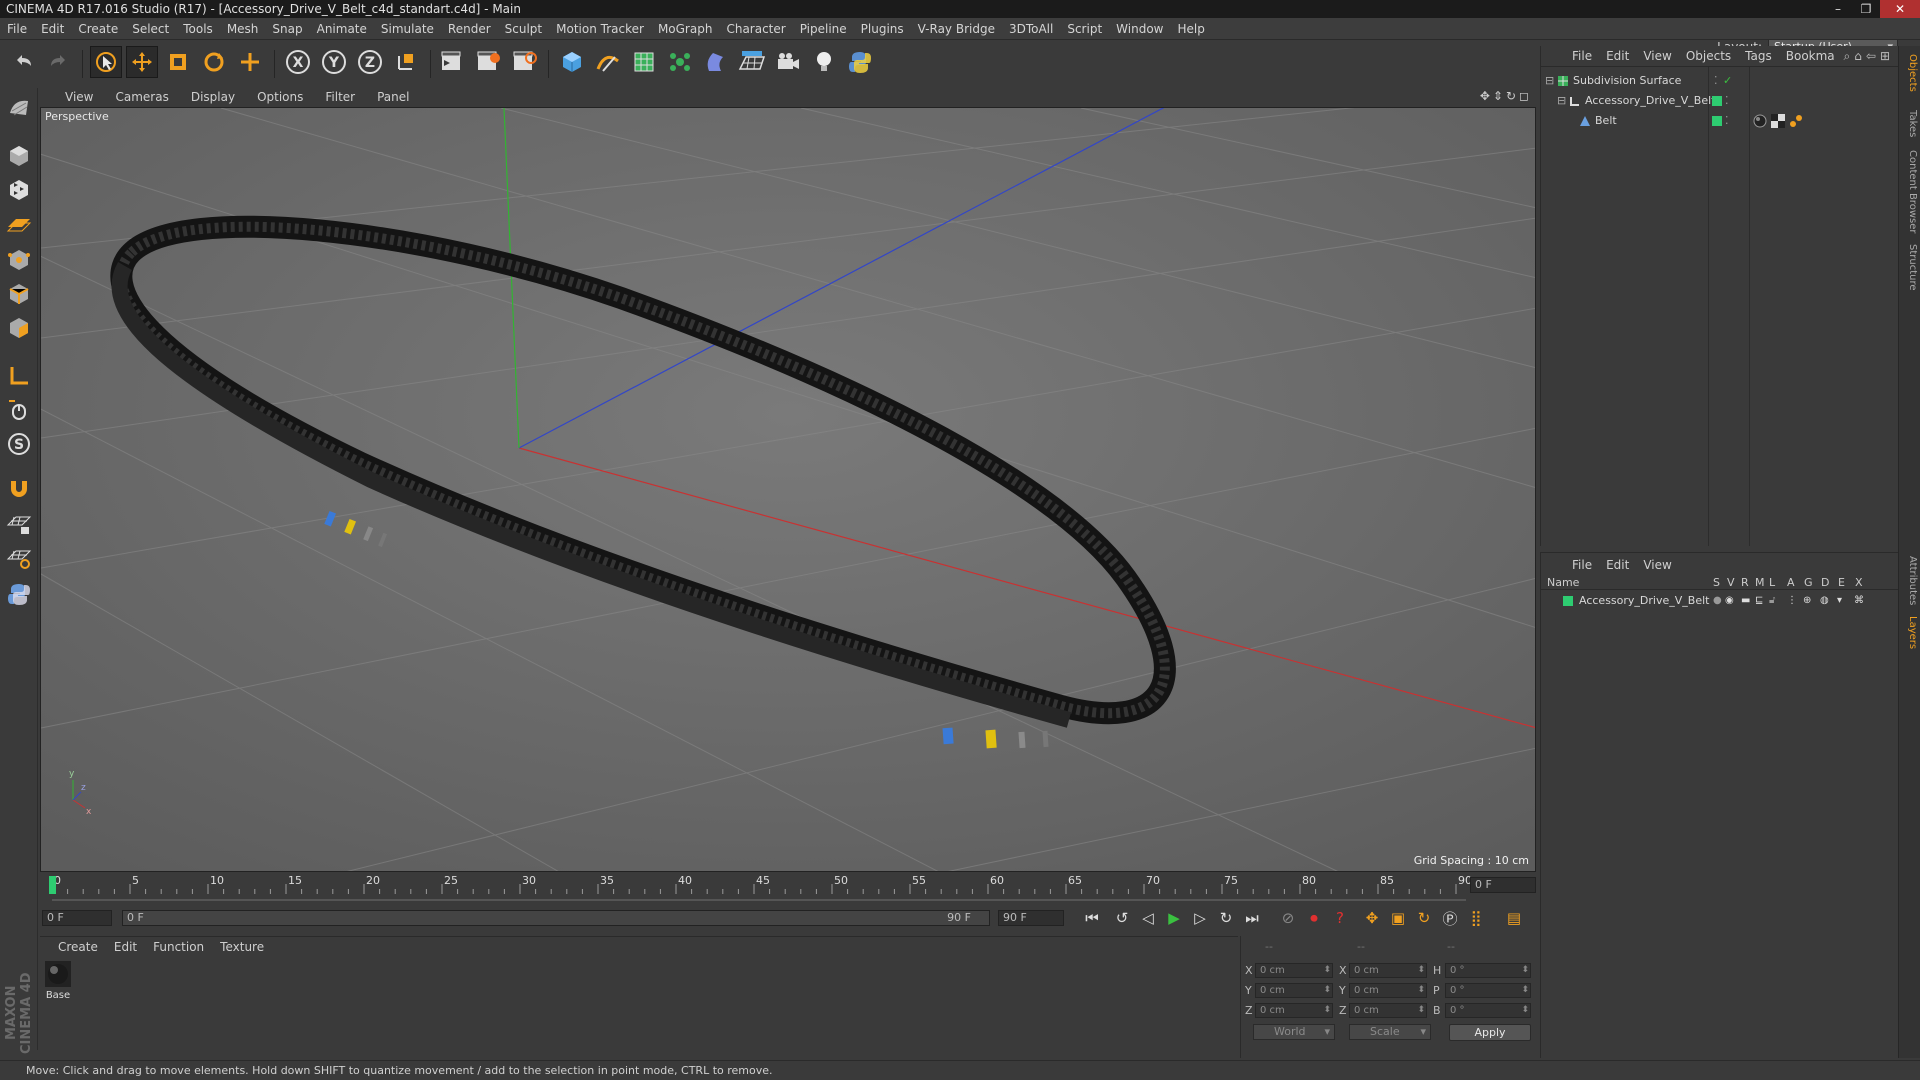 The image size is (1920, 1080). What do you see at coordinates (1424, 918) in the screenshot?
I see `key-rotation-icon: ↻` at bounding box center [1424, 918].